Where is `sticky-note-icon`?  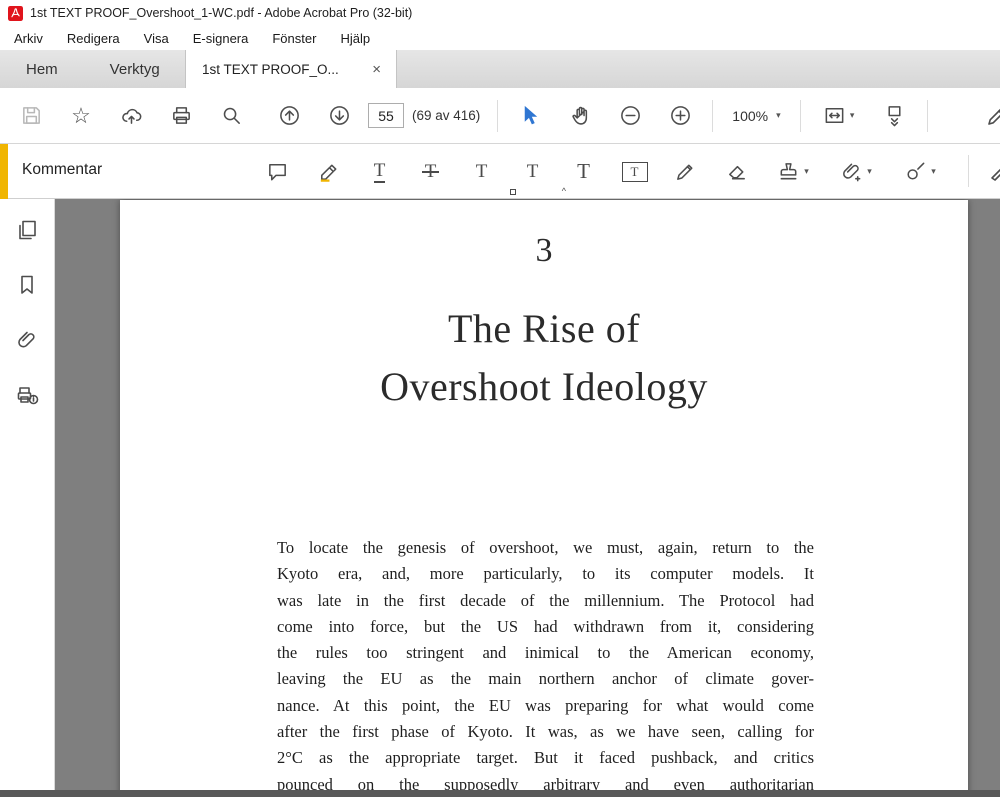
sticky-note-icon is located at coordinates (277, 172).